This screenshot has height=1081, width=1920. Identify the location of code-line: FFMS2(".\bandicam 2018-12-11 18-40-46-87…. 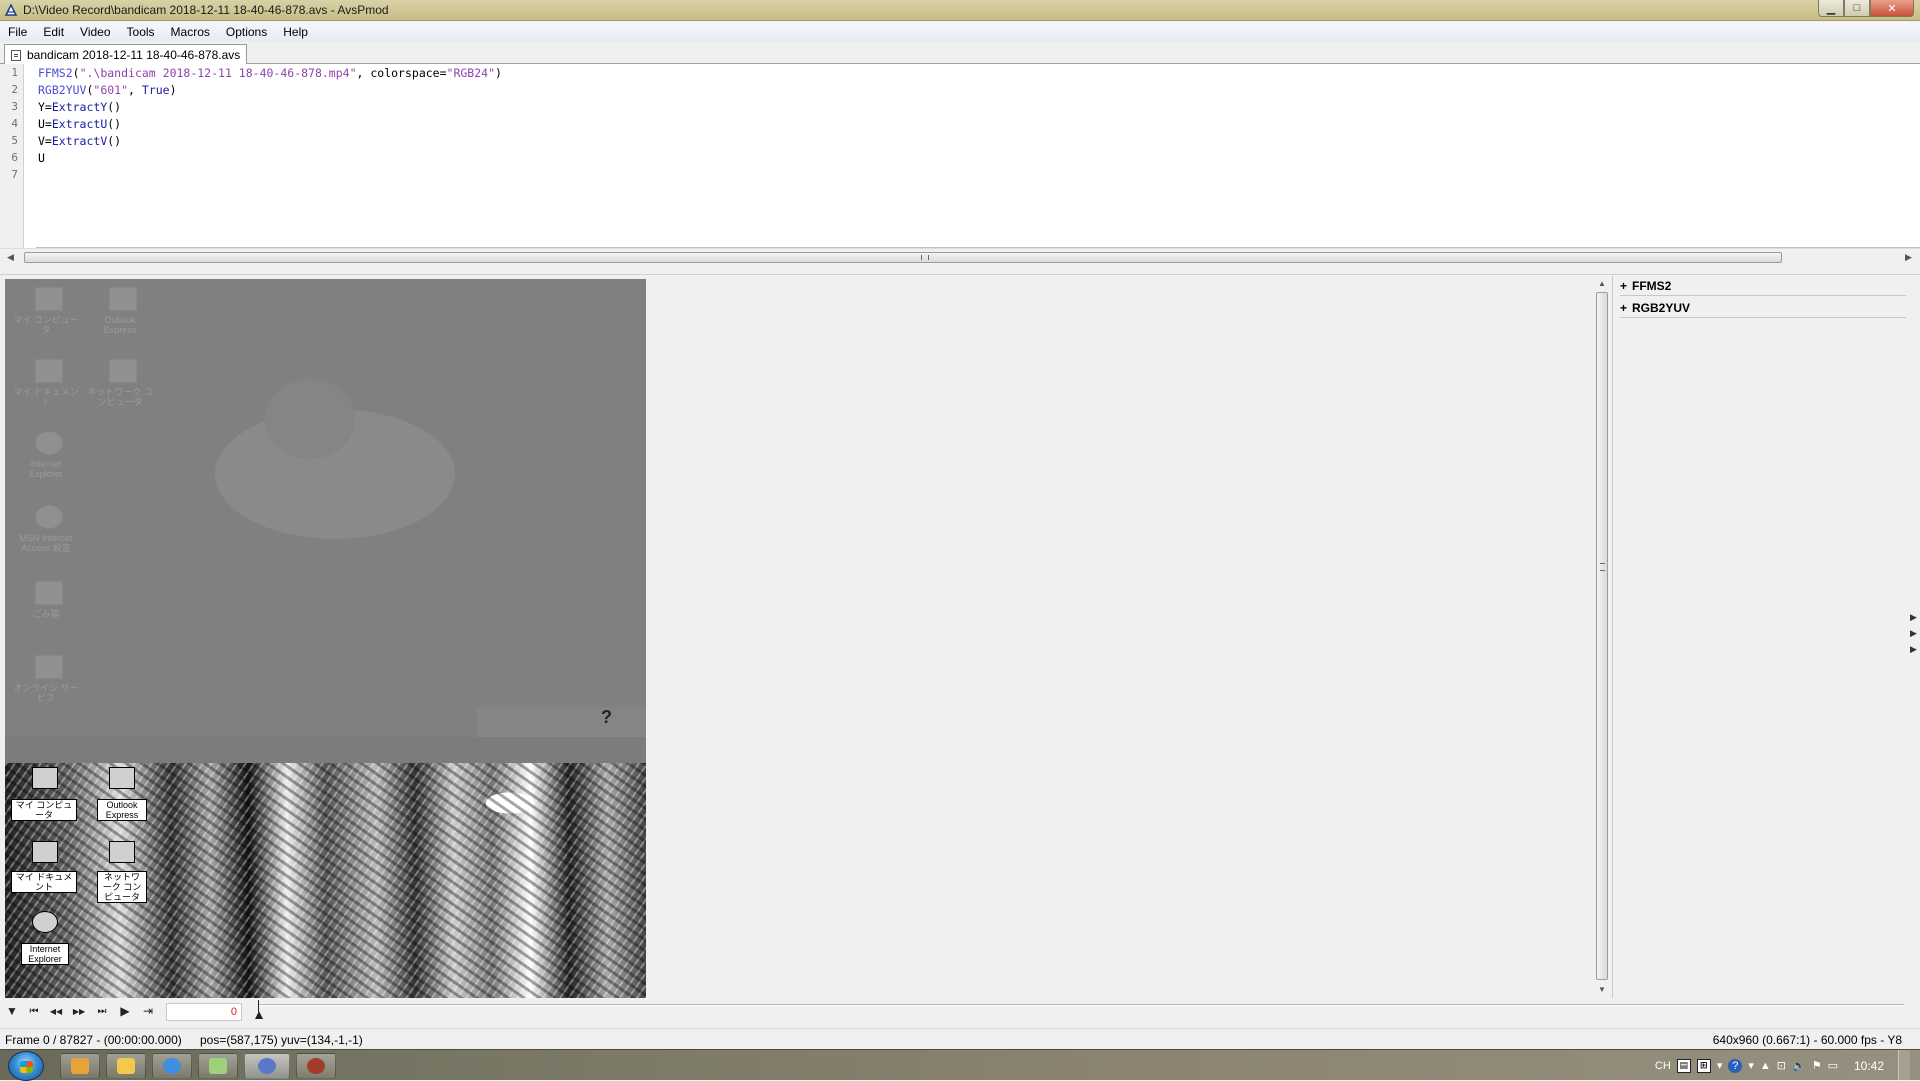
(270, 73).